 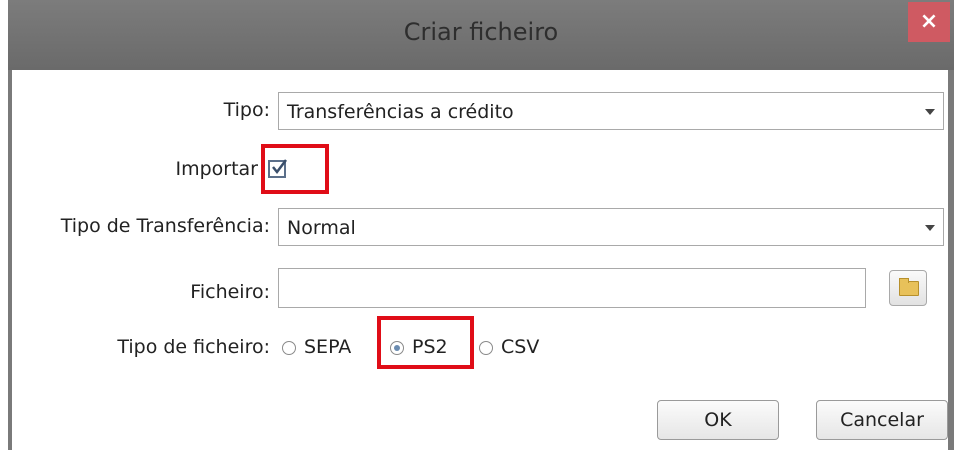 What do you see at coordinates (611, 111) in the screenshot?
I see `tipo-dropdown: Transferências a crédito` at bounding box center [611, 111].